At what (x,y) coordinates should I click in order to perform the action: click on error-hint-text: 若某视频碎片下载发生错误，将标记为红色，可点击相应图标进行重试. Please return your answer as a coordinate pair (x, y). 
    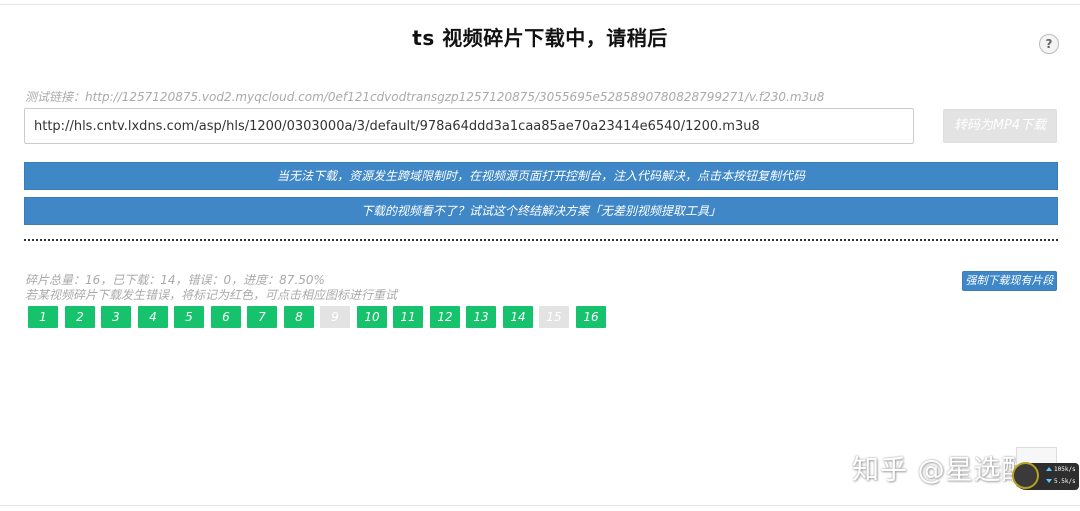
    Looking at the image, I should click on (211, 295).